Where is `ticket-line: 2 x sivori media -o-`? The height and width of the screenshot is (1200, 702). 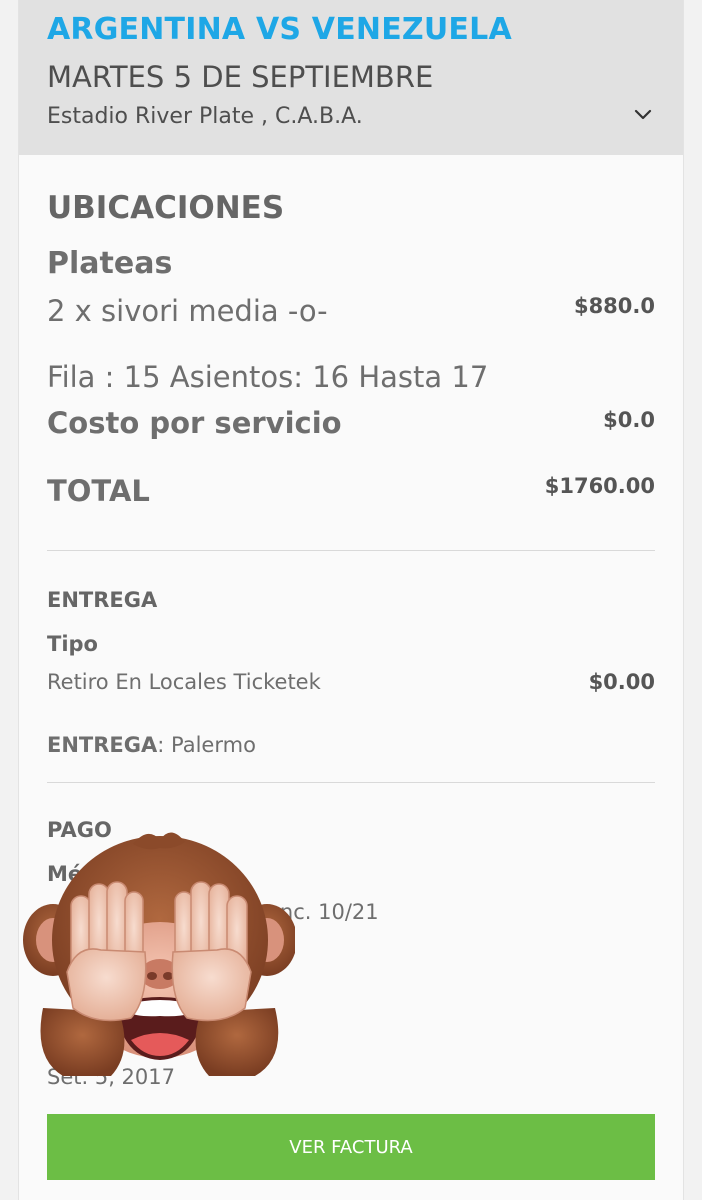 ticket-line: 2 x sivori media -o- is located at coordinates (187, 311).